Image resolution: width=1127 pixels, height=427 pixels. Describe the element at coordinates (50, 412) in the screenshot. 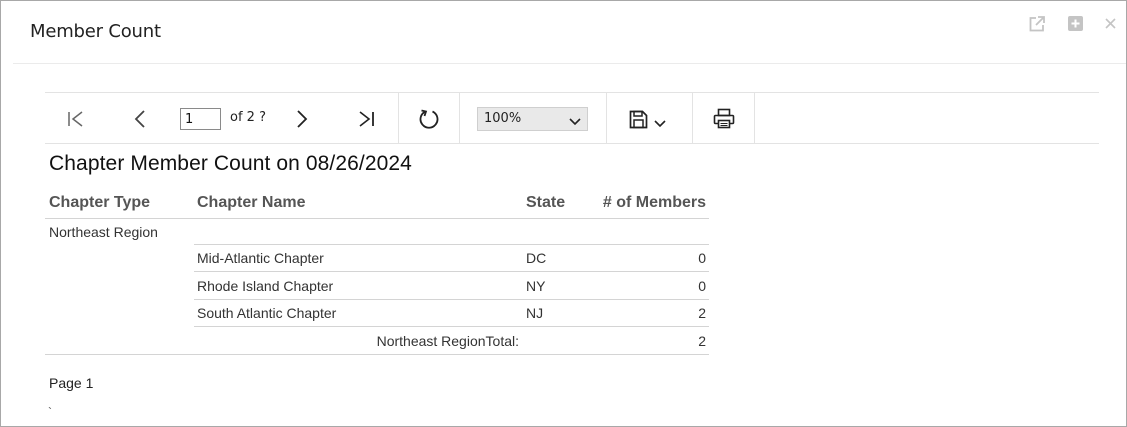

I see `trailing-mark: `` at that location.